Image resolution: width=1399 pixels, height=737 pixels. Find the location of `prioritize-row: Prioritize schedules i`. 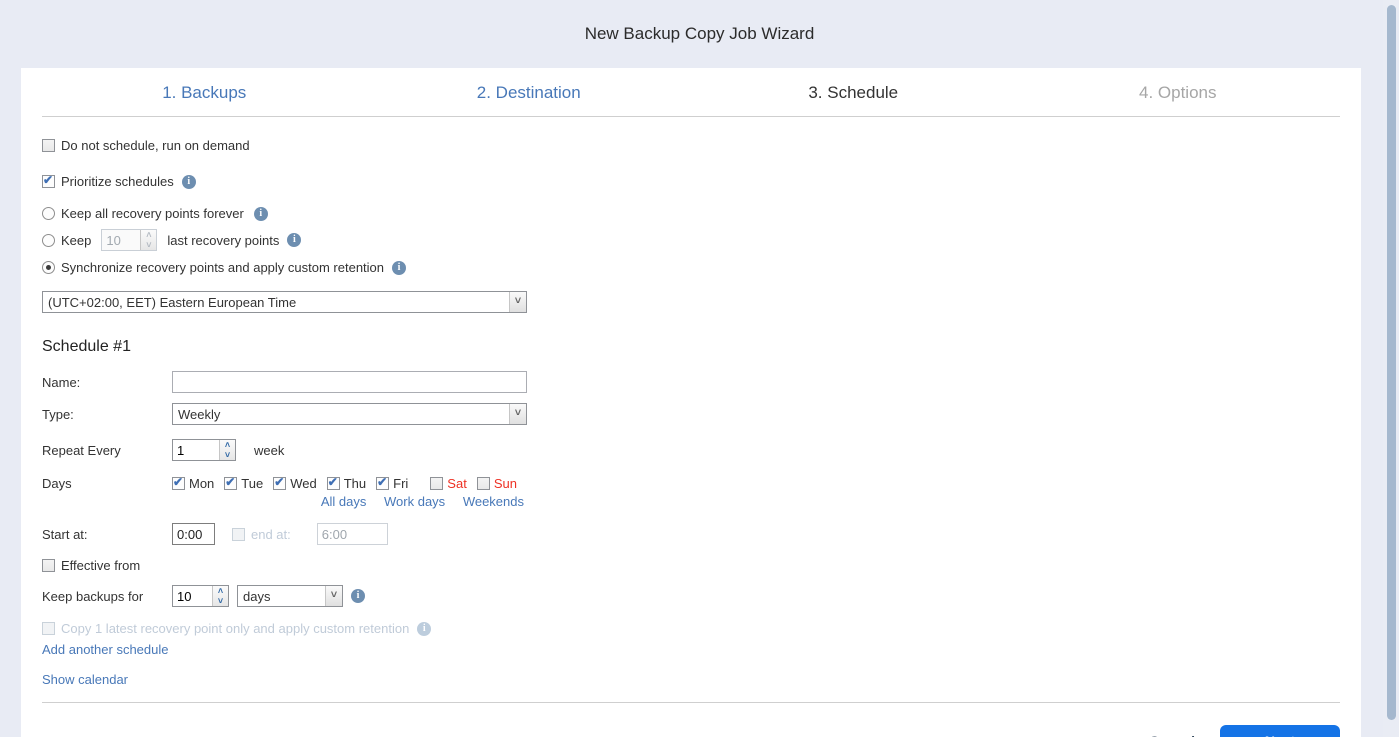

prioritize-row: Prioritize schedules i is located at coordinates (691, 181).